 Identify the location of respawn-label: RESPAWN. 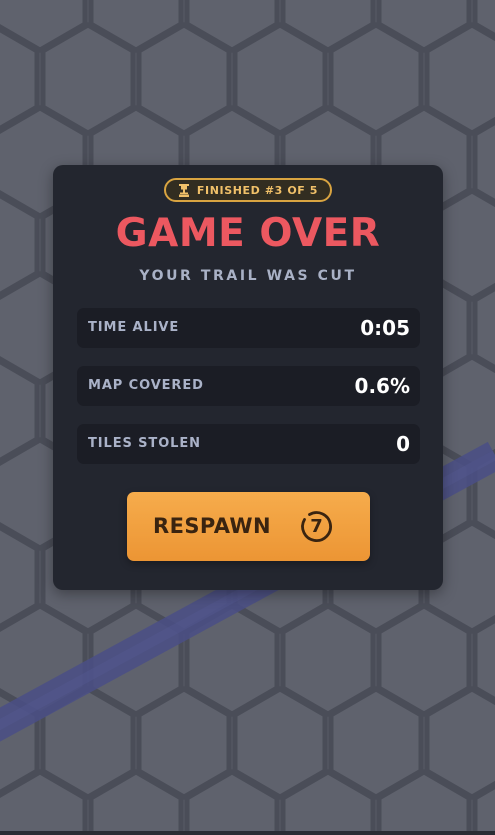
(212, 526).